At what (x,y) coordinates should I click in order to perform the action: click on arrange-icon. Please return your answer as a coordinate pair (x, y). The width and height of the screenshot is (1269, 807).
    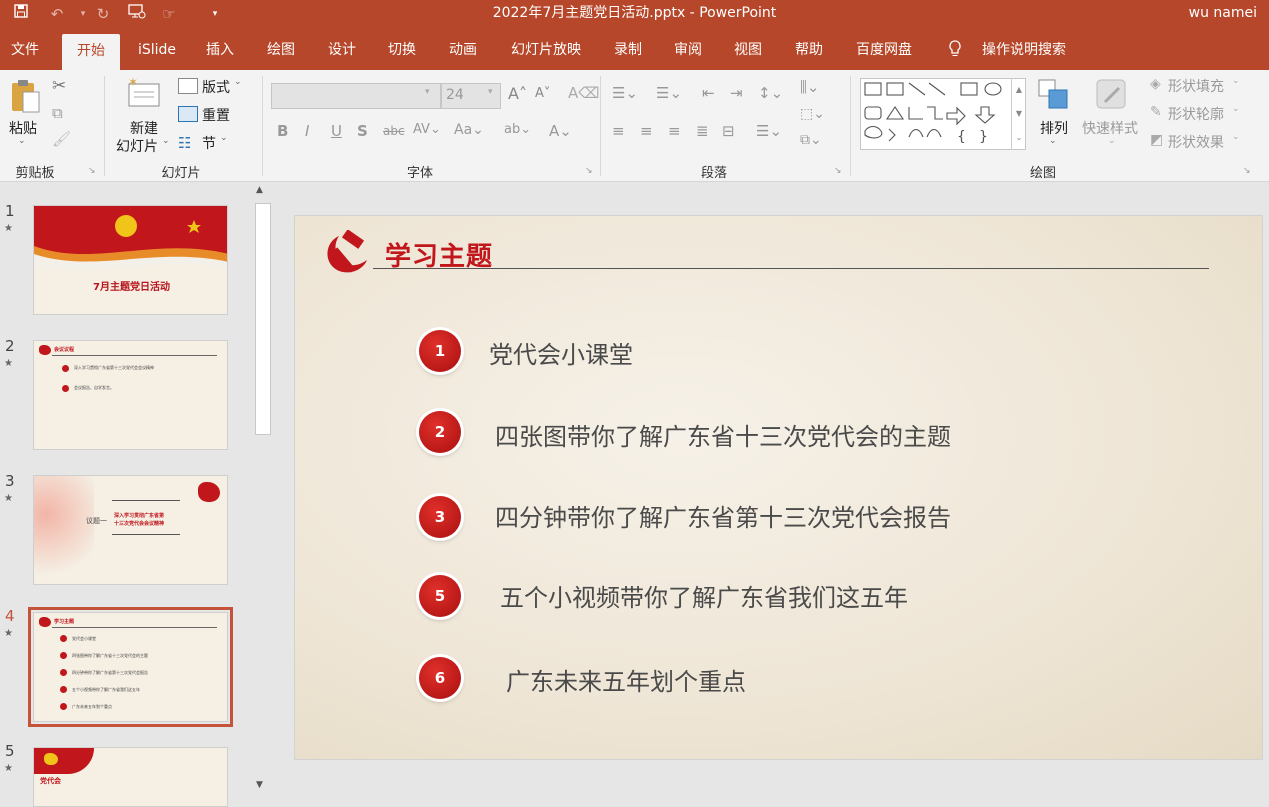
    Looking at the image, I should click on (1054, 96).